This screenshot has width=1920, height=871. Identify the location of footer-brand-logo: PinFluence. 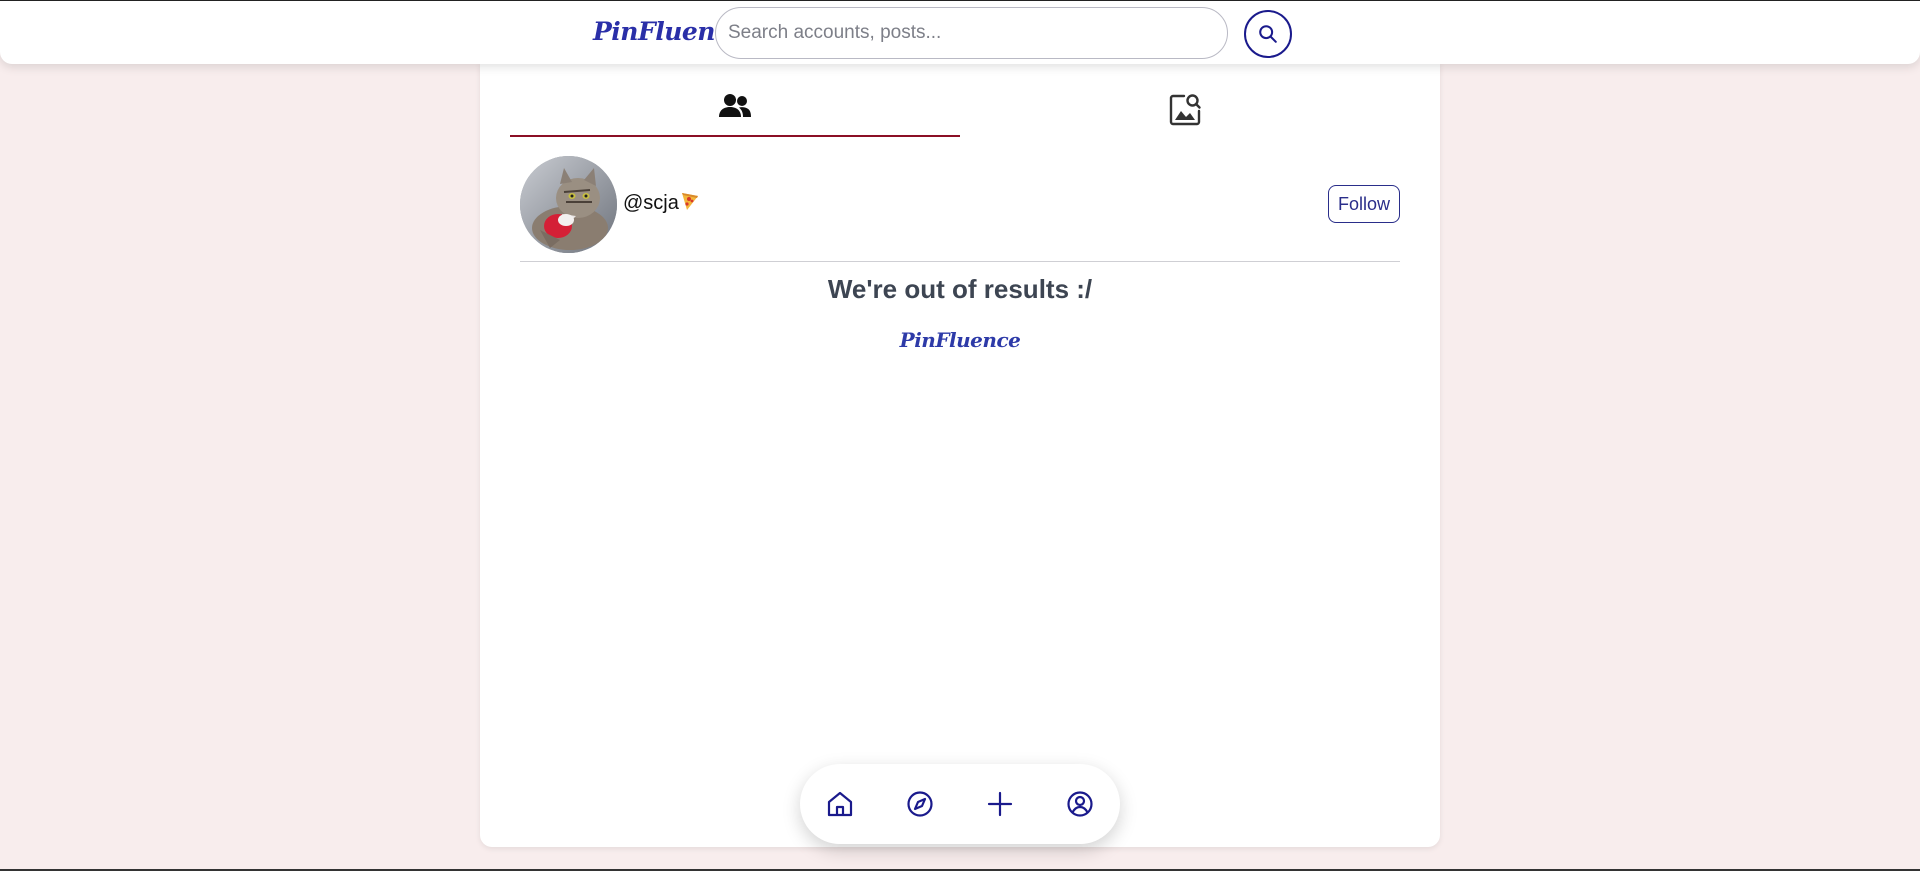
(960, 340).